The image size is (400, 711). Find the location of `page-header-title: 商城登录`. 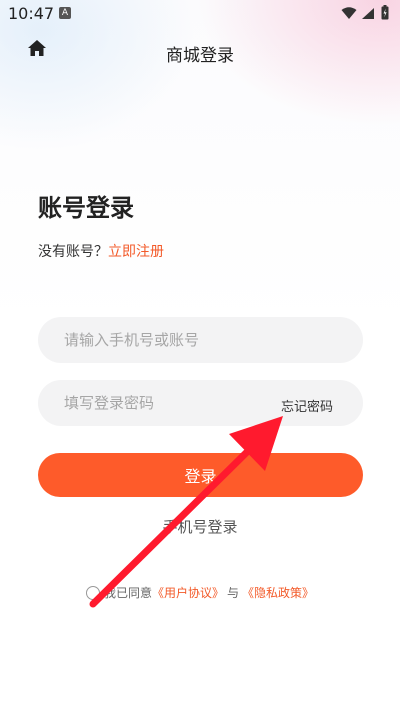

page-header-title: 商城登录 is located at coordinates (200, 56).